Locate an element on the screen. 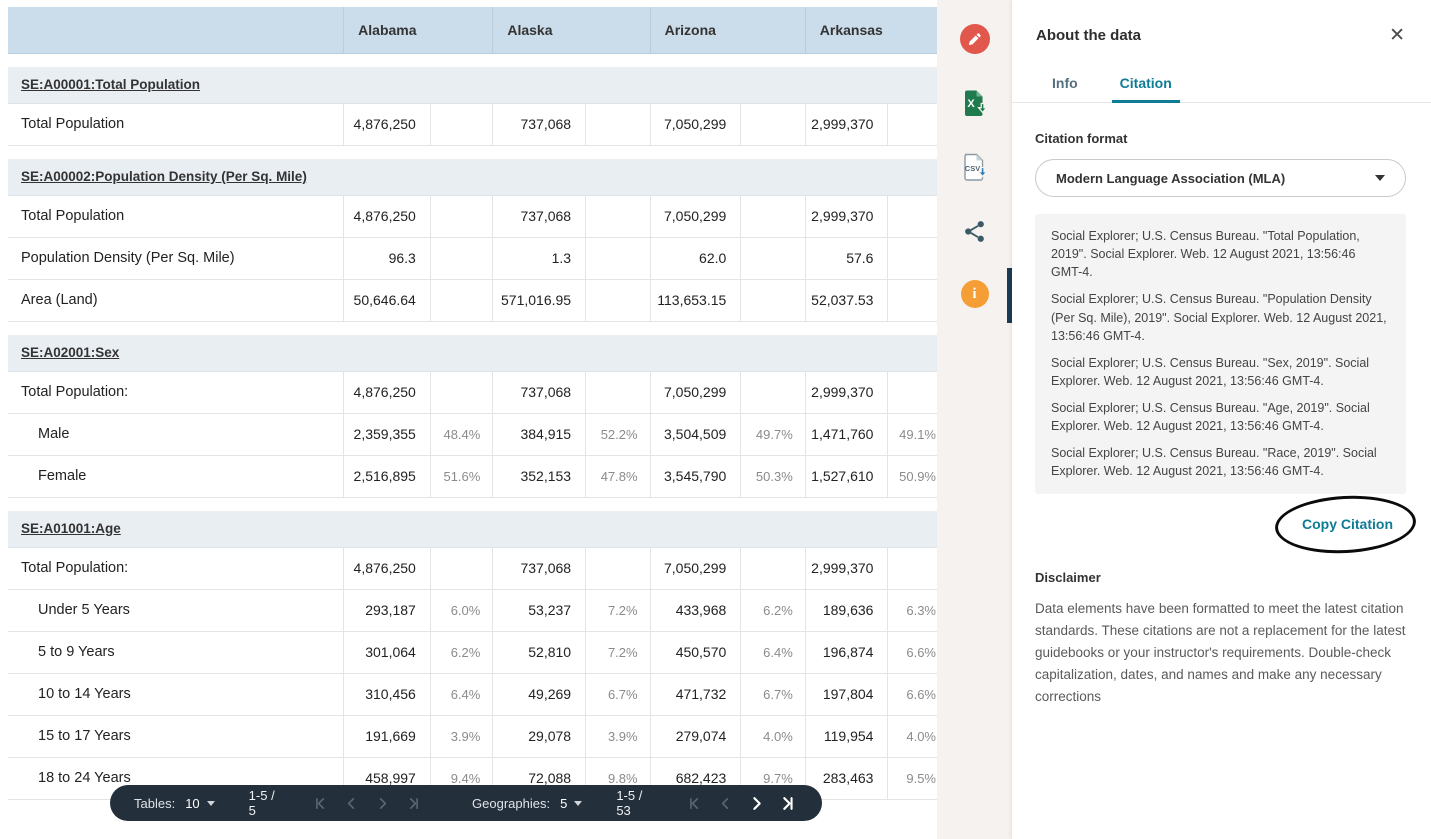  cell-value: 3,504,509 is located at coordinates (696, 434).